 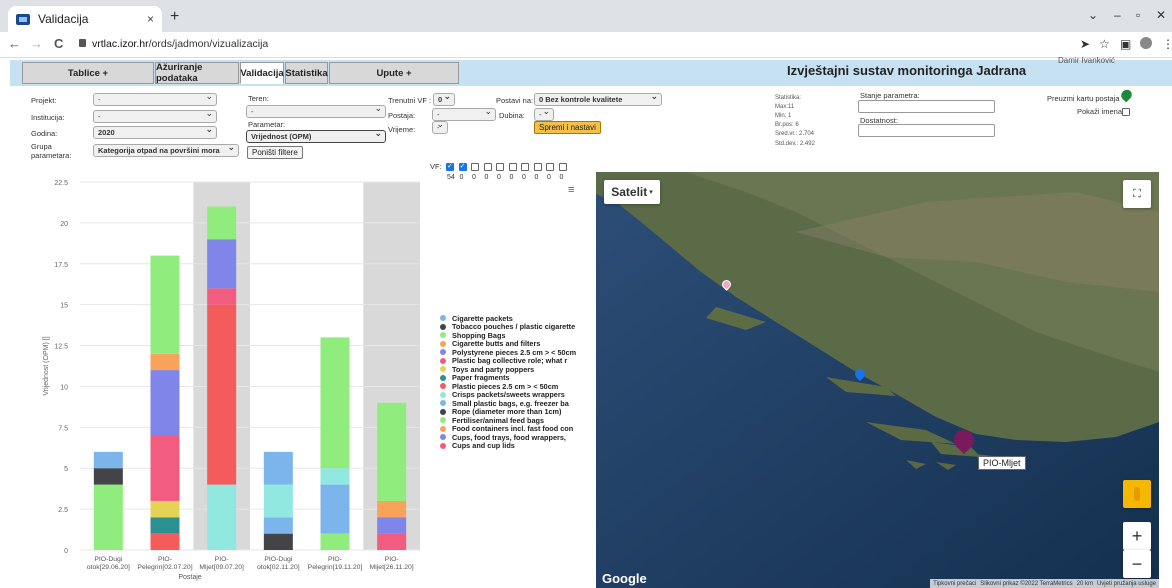 I want to click on y-tick-label: 10, so click(x=64, y=387).